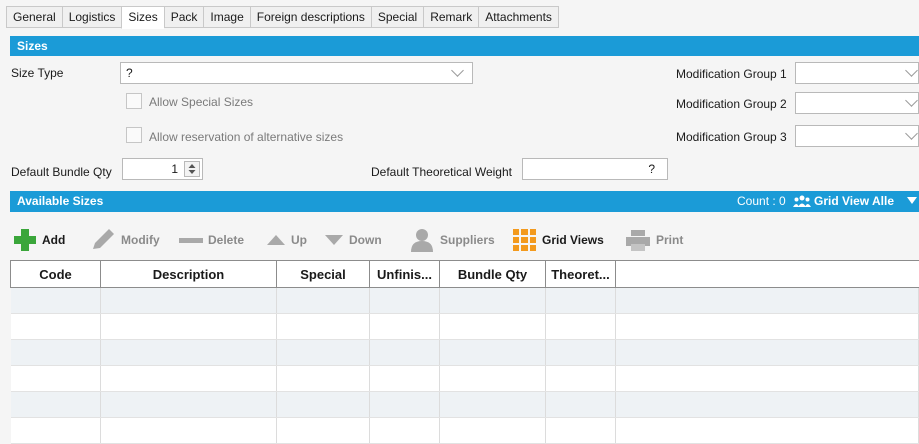 Image resolution: width=919 pixels, height=444 pixels. I want to click on mod-group-1-select, so click(857, 73).